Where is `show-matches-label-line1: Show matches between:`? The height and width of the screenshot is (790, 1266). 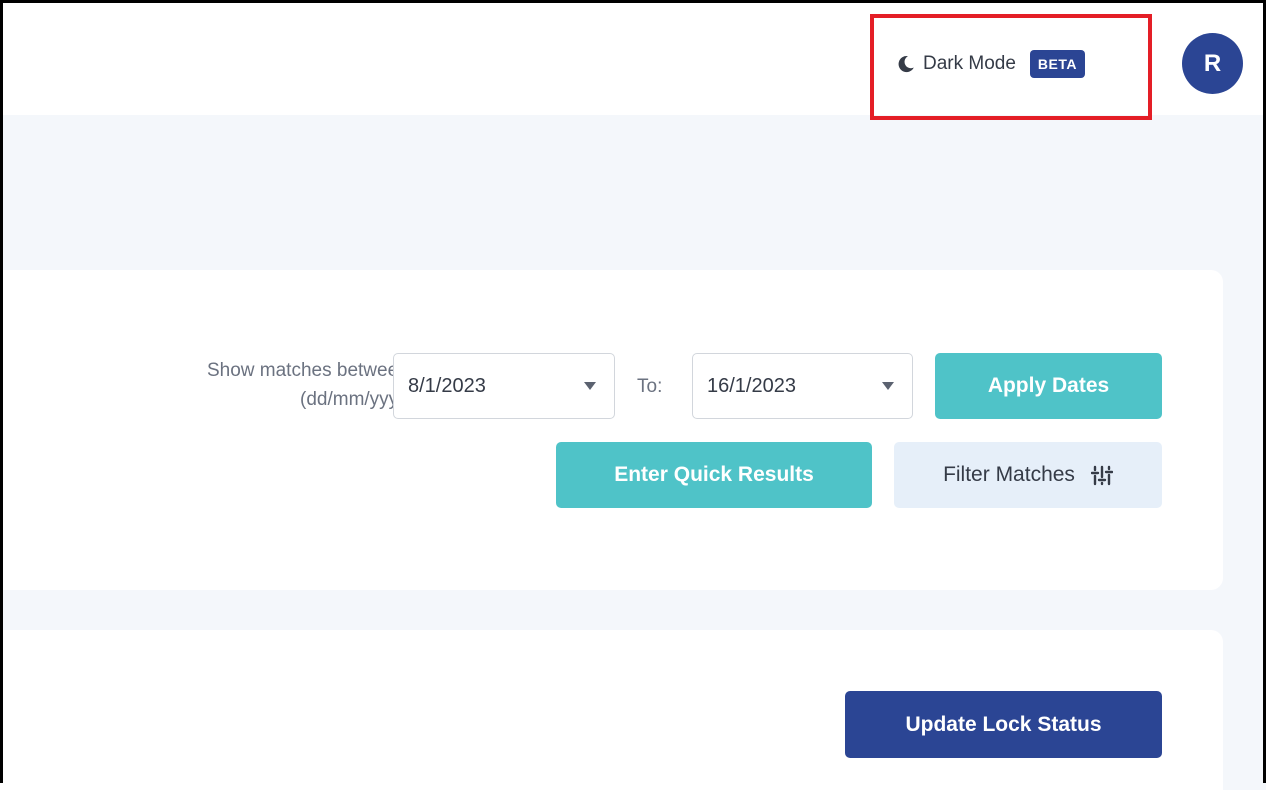 show-matches-label-line1: Show matches between: is located at coordinates (310, 370).